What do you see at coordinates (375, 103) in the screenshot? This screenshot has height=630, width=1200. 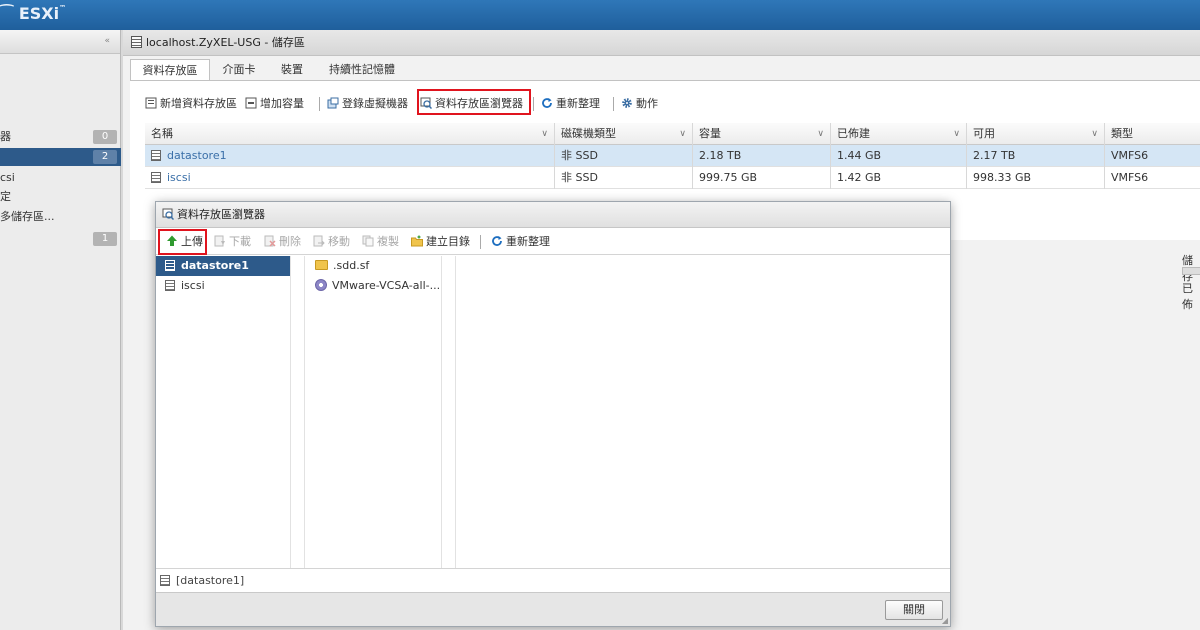 I see `register-vm-label: 登錄虛擬機器` at bounding box center [375, 103].